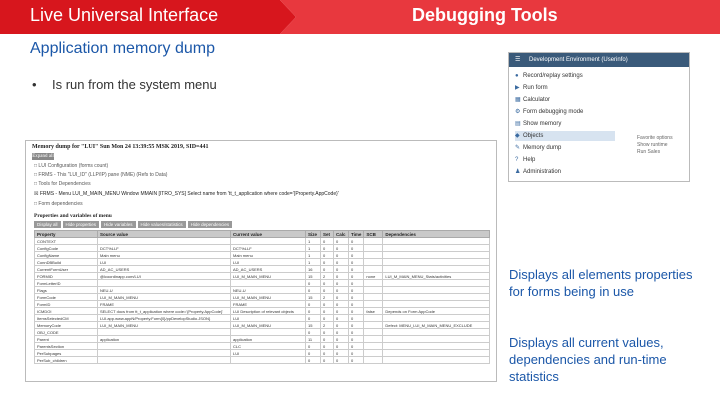  I want to click on table-cell: ConfigName, so click(66, 255).